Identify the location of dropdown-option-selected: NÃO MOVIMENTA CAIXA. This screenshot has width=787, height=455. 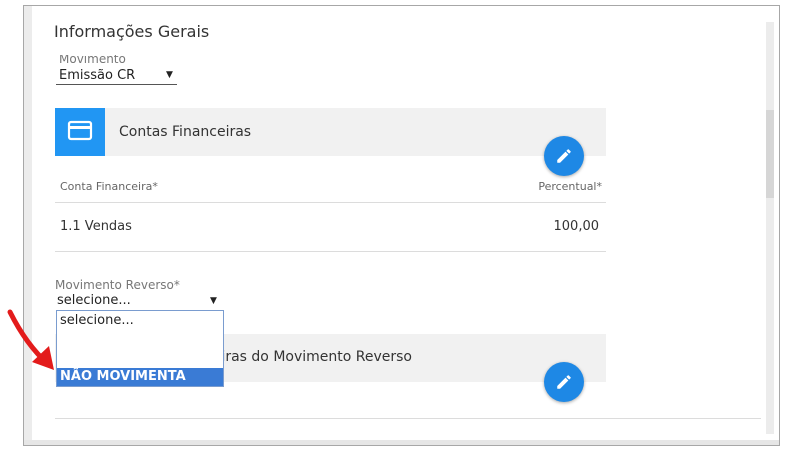
(140, 385).